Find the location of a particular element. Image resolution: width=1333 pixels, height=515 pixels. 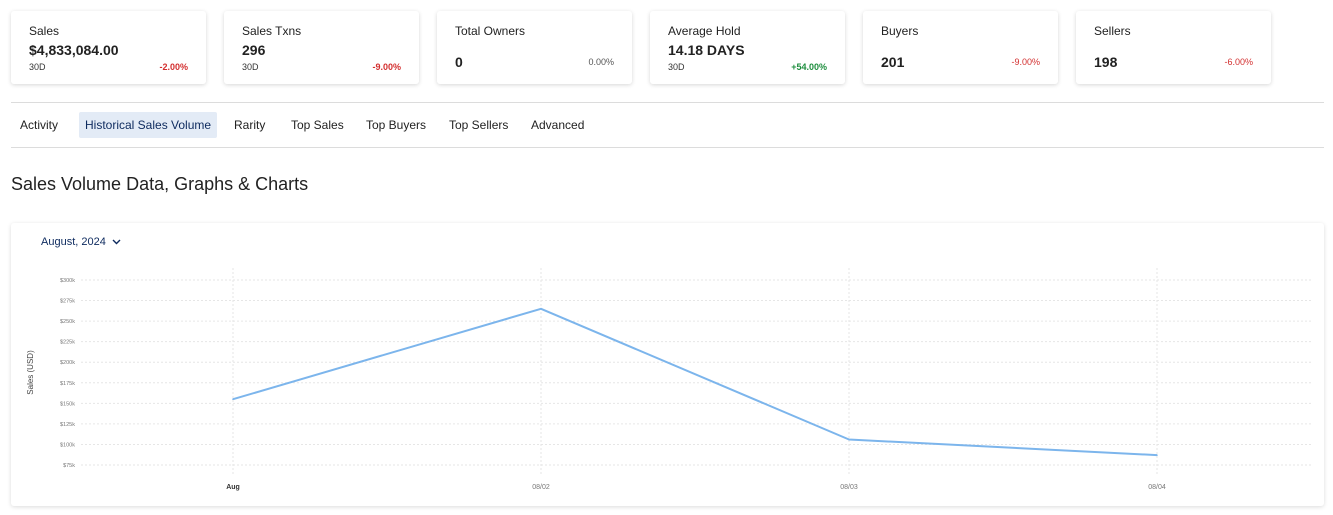

tabs-divider is located at coordinates (667, 147).